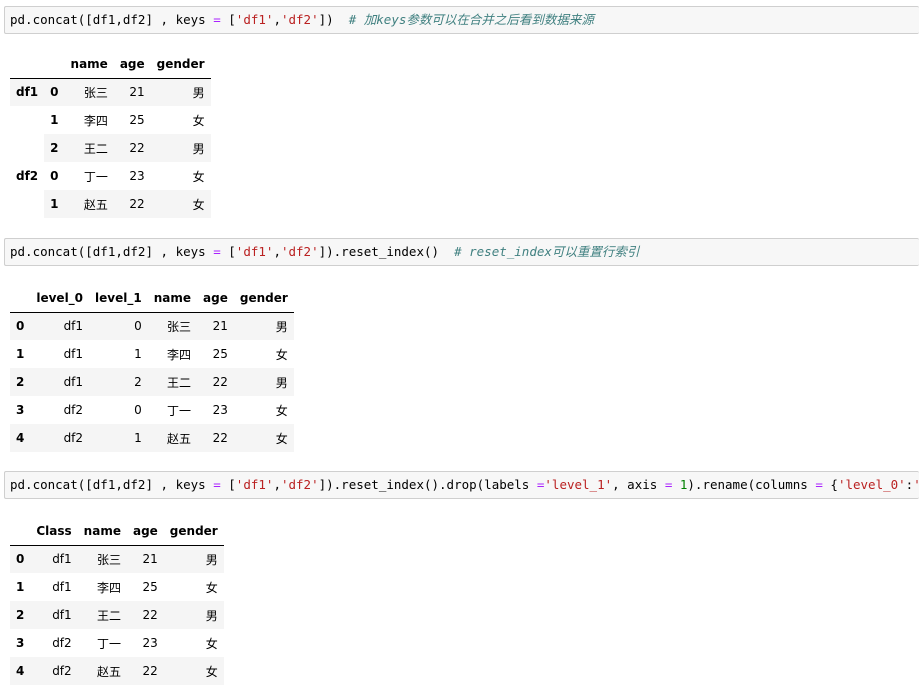 The image size is (919, 691). What do you see at coordinates (254, 19) in the screenshot?
I see `code-string: 'df1'` at bounding box center [254, 19].